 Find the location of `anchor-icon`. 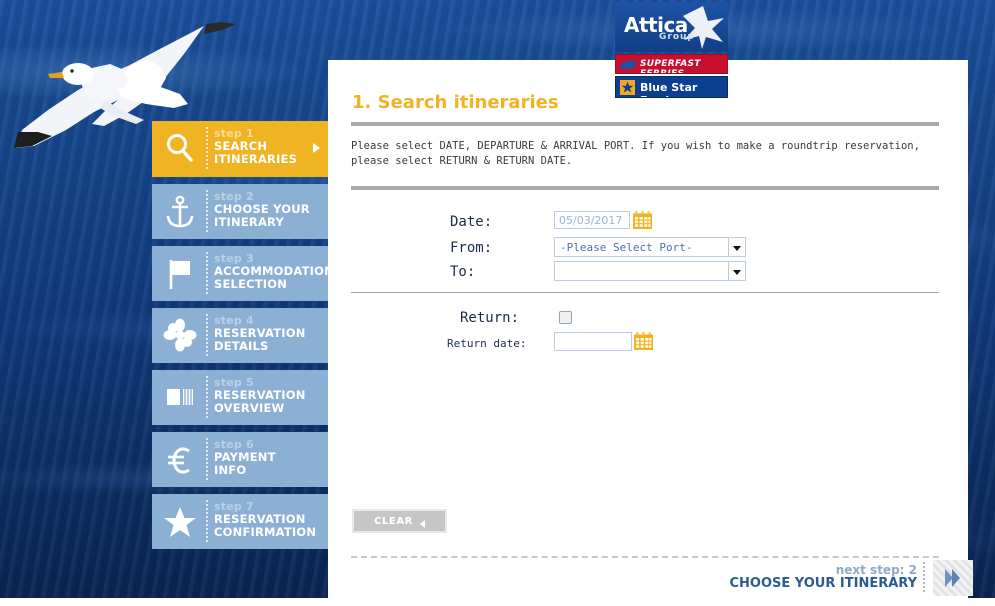

anchor-icon is located at coordinates (180, 211).